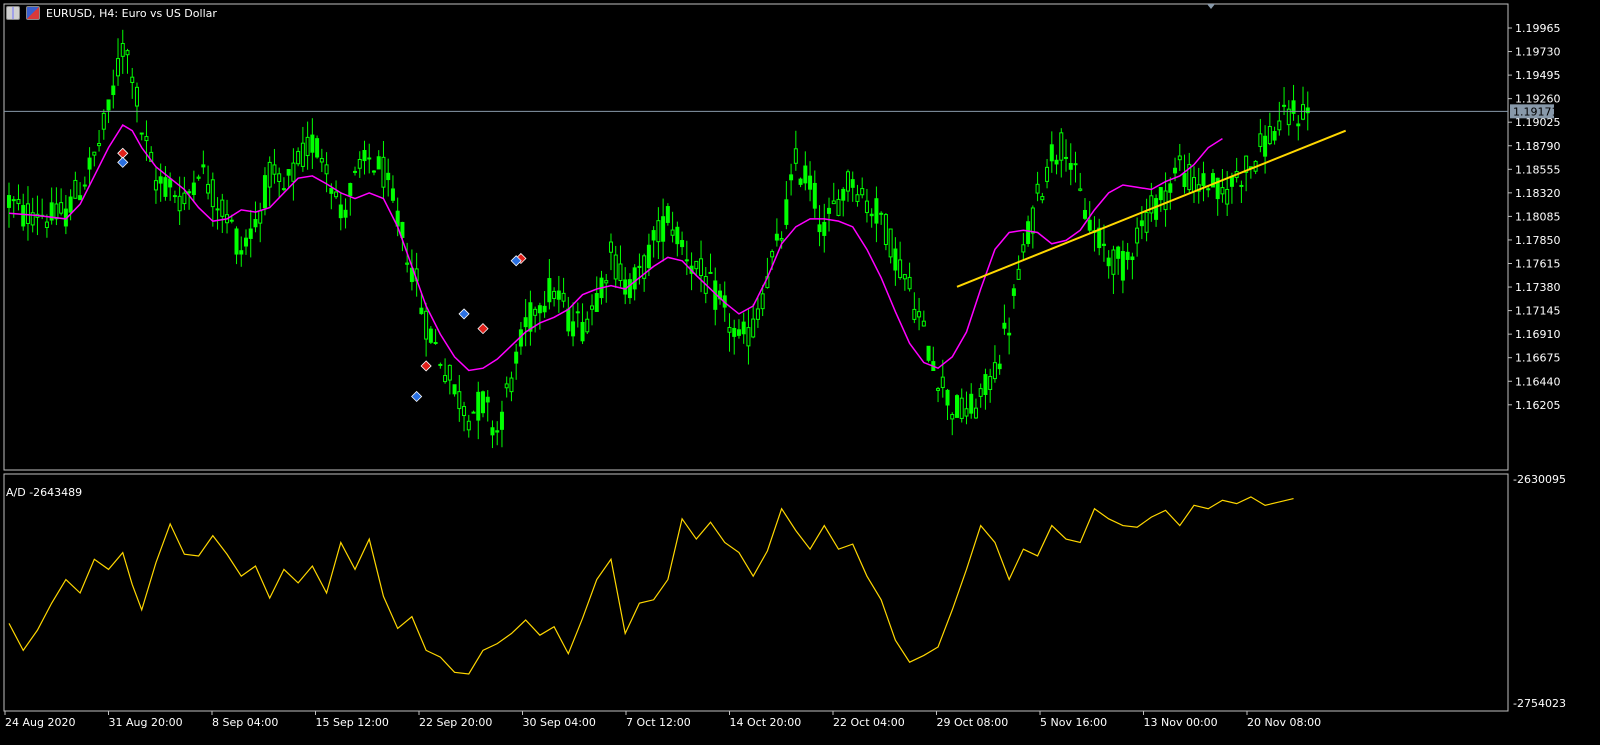  What do you see at coordinates (455, 722) in the screenshot?
I see `time-axis-label: 22 Sep 20:00` at bounding box center [455, 722].